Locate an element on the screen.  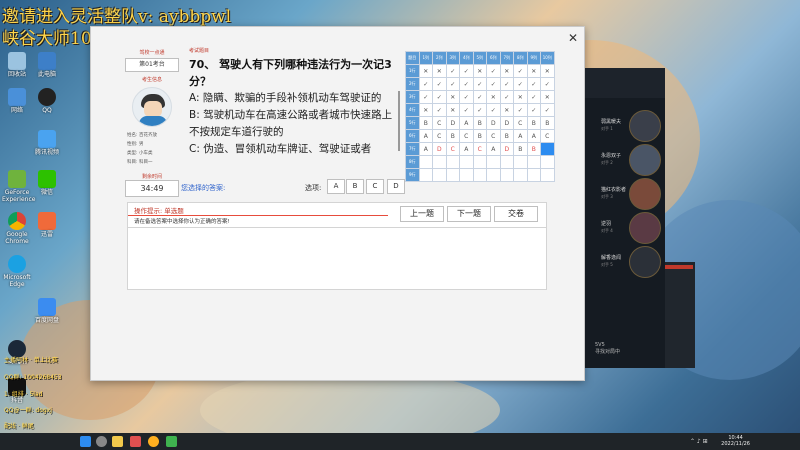
desktop-icon-chrome: Google Chrome is located at coordinates (17, 228).